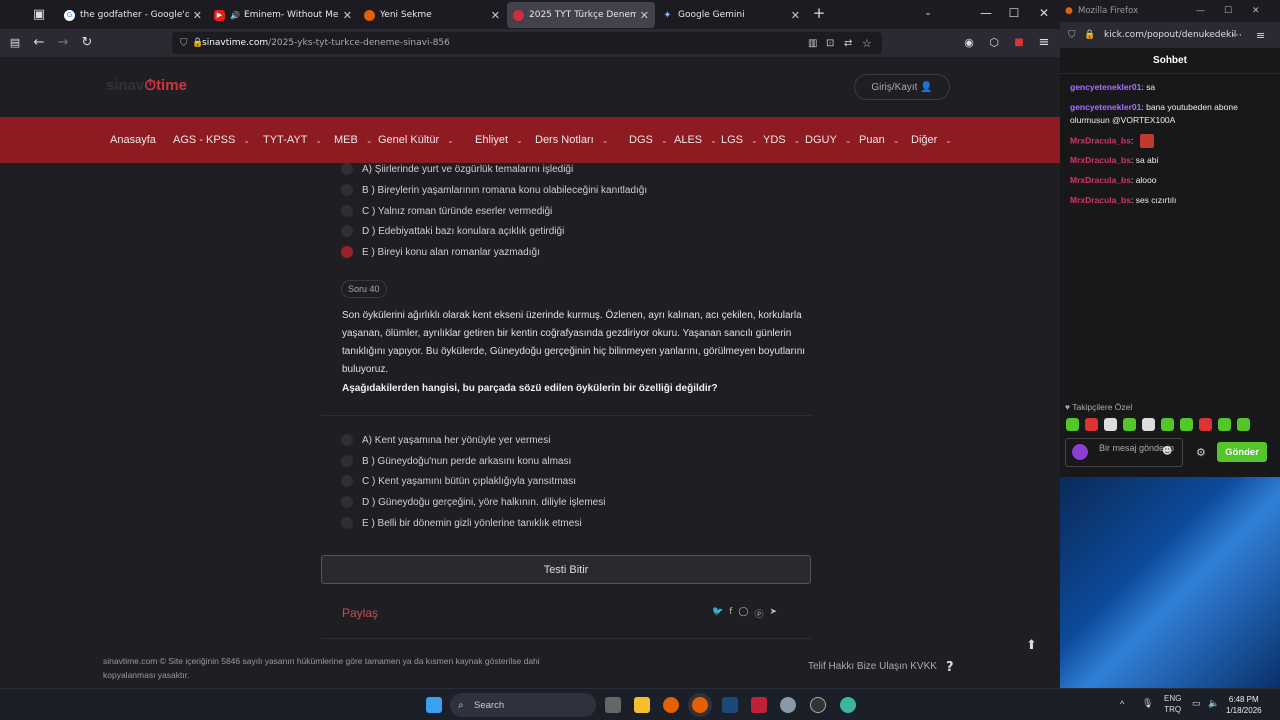  Describe the element at coordinates (133, 15) in the screenshot. I see `tab-google: G the godfather - Google'da Ara ✕` at that location.